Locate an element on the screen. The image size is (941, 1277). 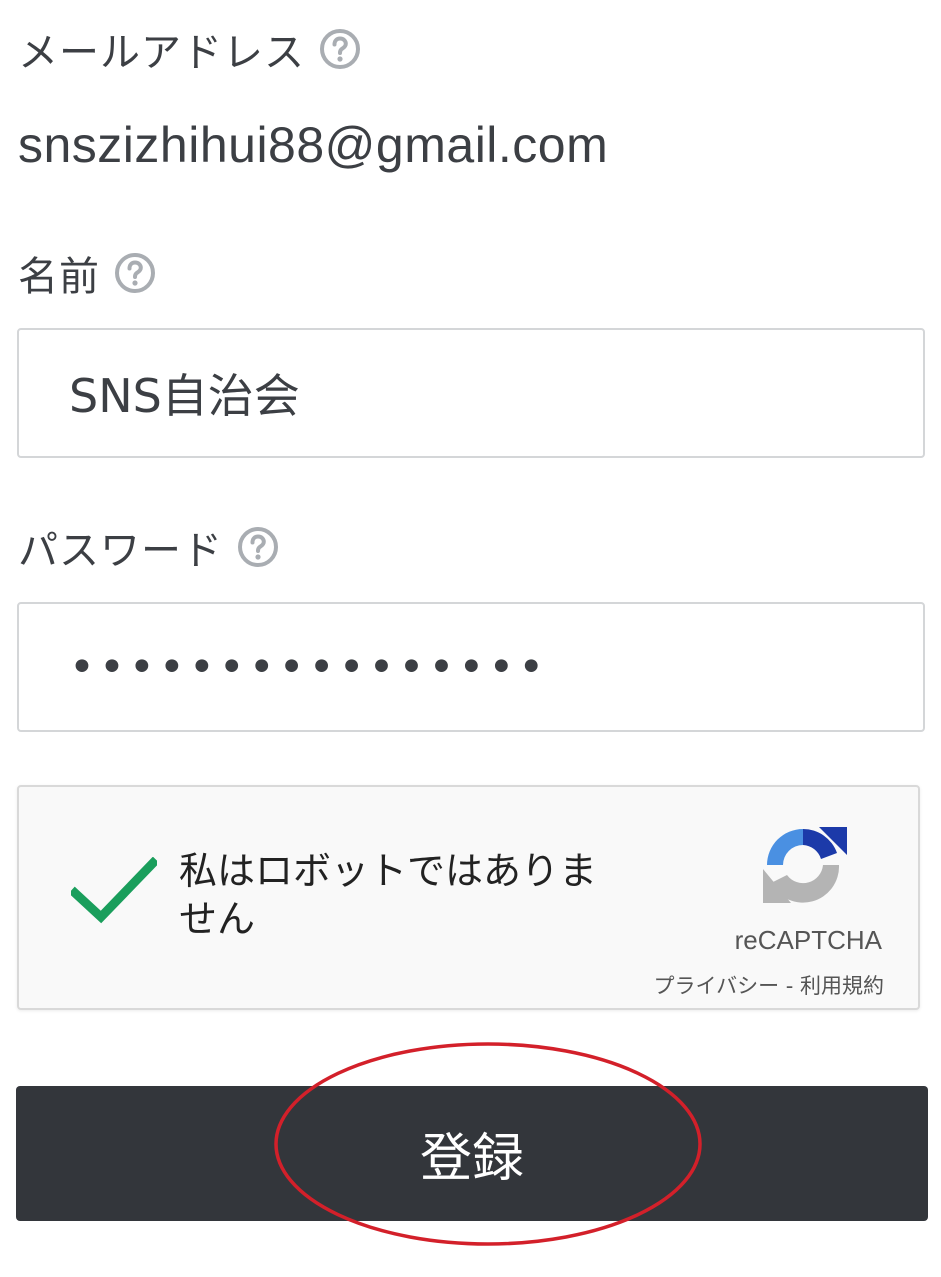
name-label: 名前 is located at coordinates (59, 277).